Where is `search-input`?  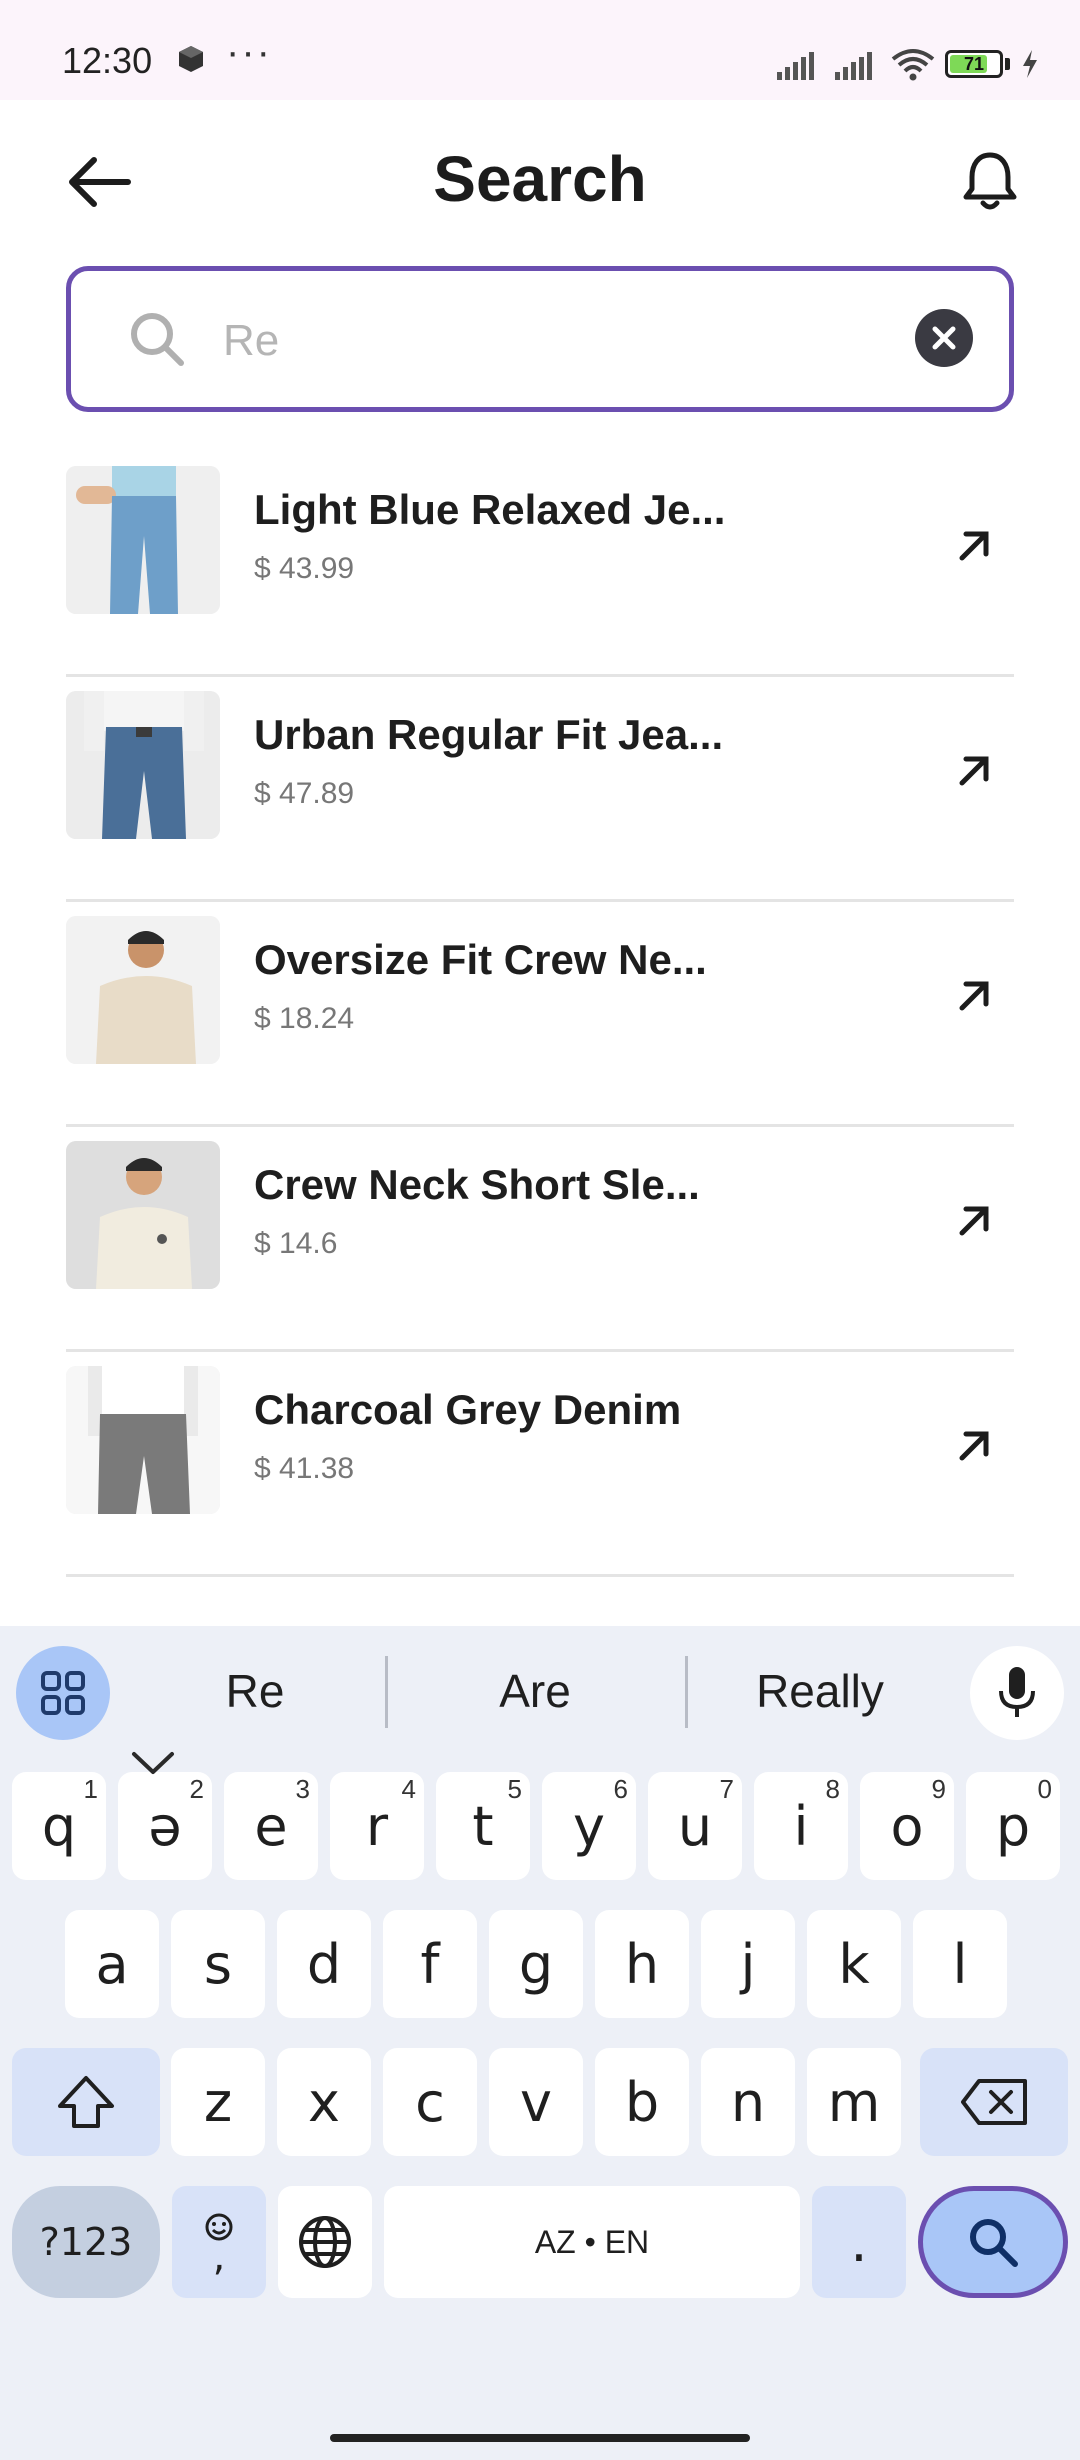
search-input is located at coordinates (523, 341).